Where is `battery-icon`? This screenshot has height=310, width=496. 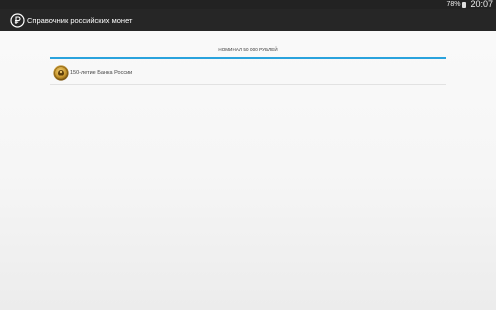
battery-icon is located at coordinates (464, 4).